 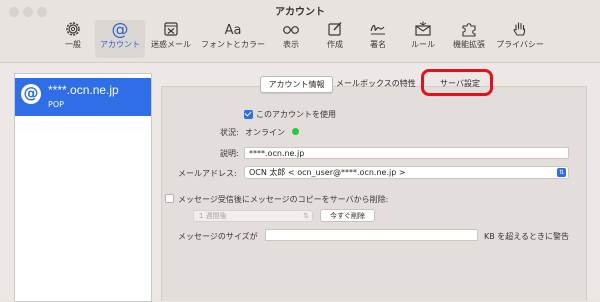 I want to click on junk-tray-icon, so click(x=171, y=29).